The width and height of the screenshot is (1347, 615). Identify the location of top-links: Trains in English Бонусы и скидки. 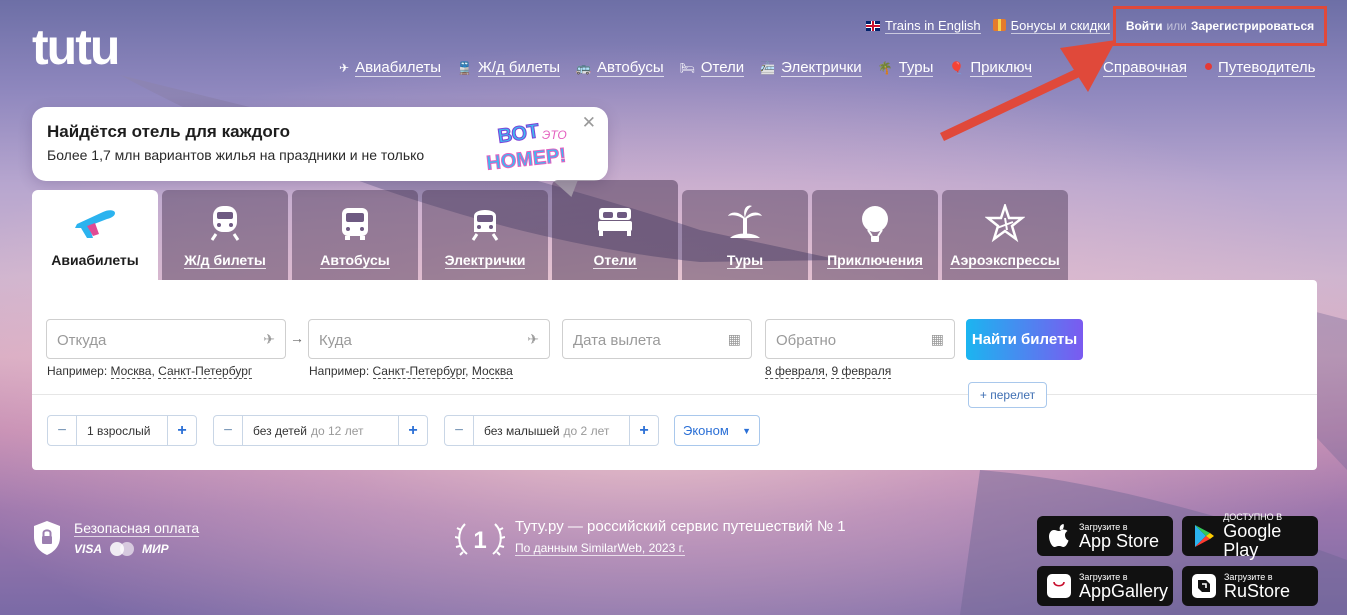
(988, 26).